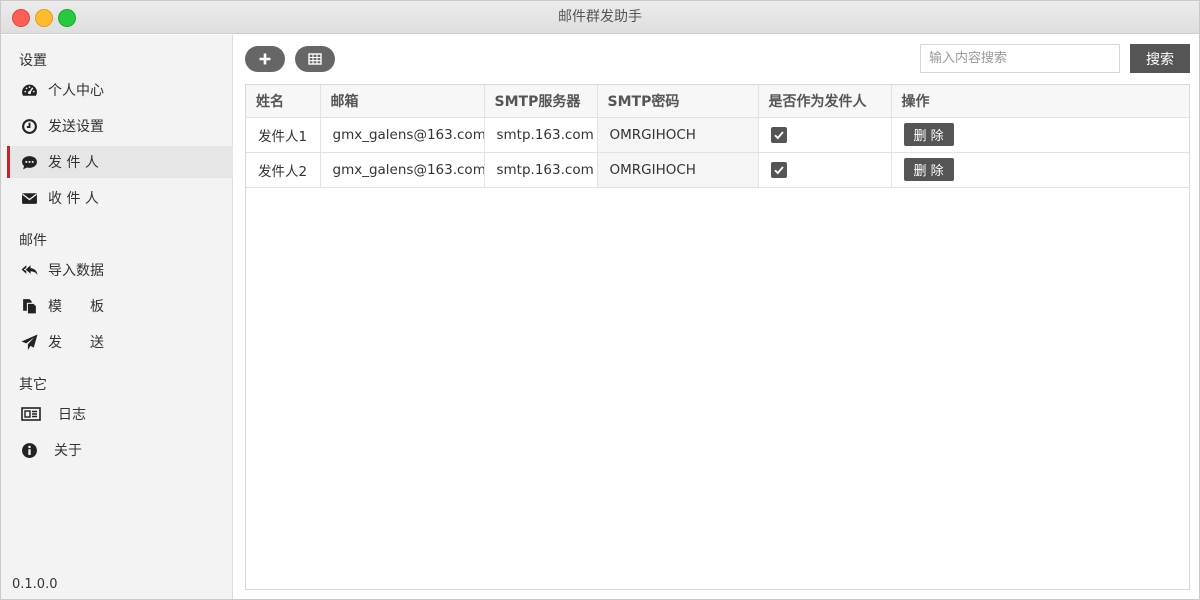  What do you see at coordinates (283, 135) in the screenshot?
I see `cell-name: 发件人1` at bounding box center [283, 135].